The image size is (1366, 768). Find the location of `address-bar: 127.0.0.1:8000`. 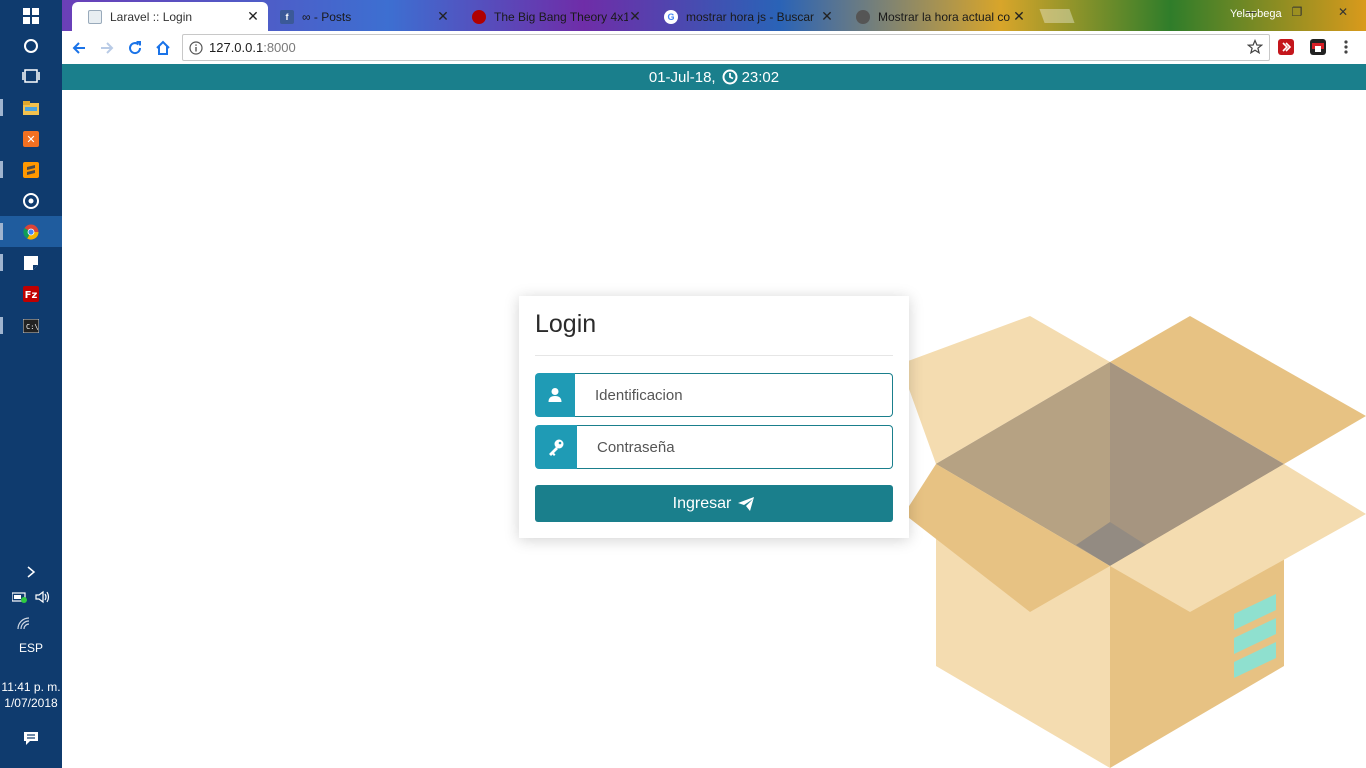

address-bar: 127.0.0.1:8000 is located at coordinates (726, 47).